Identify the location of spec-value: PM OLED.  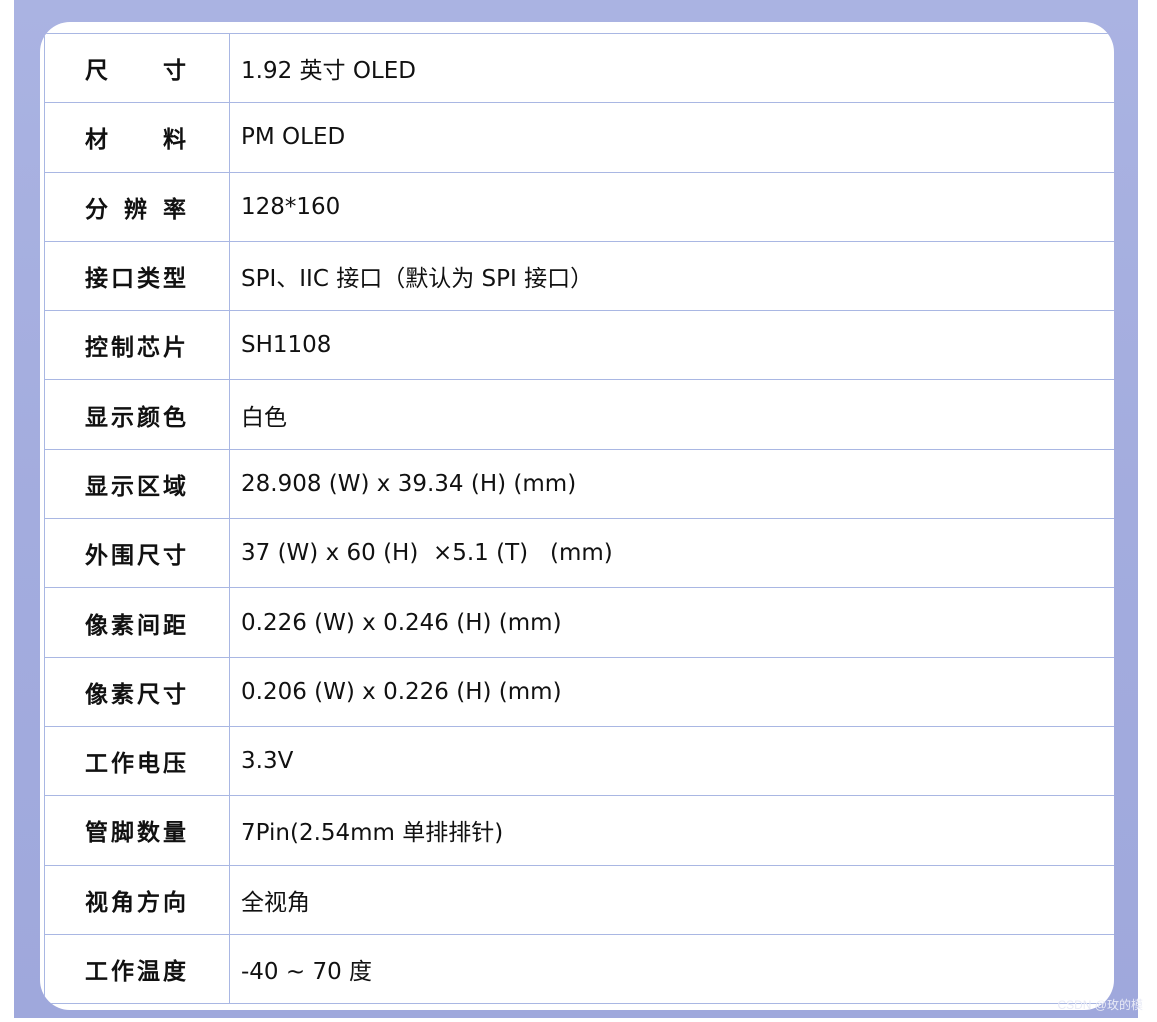
(671, 137).